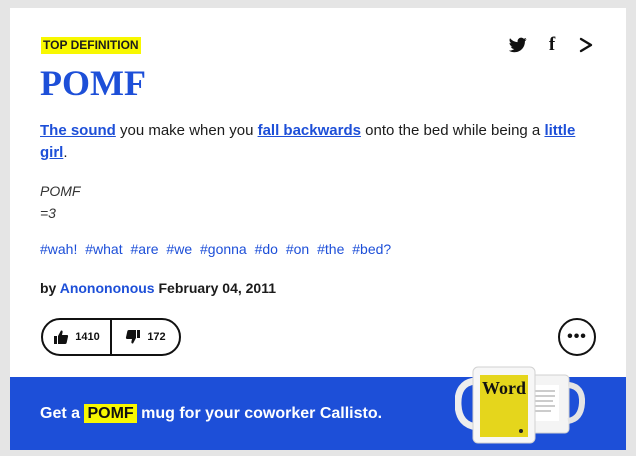 The height and width of the screenshot is (456, 636). Describe the element at coordinates (266, 249) in the screenshot. I see `tag-link: #do` at that location.